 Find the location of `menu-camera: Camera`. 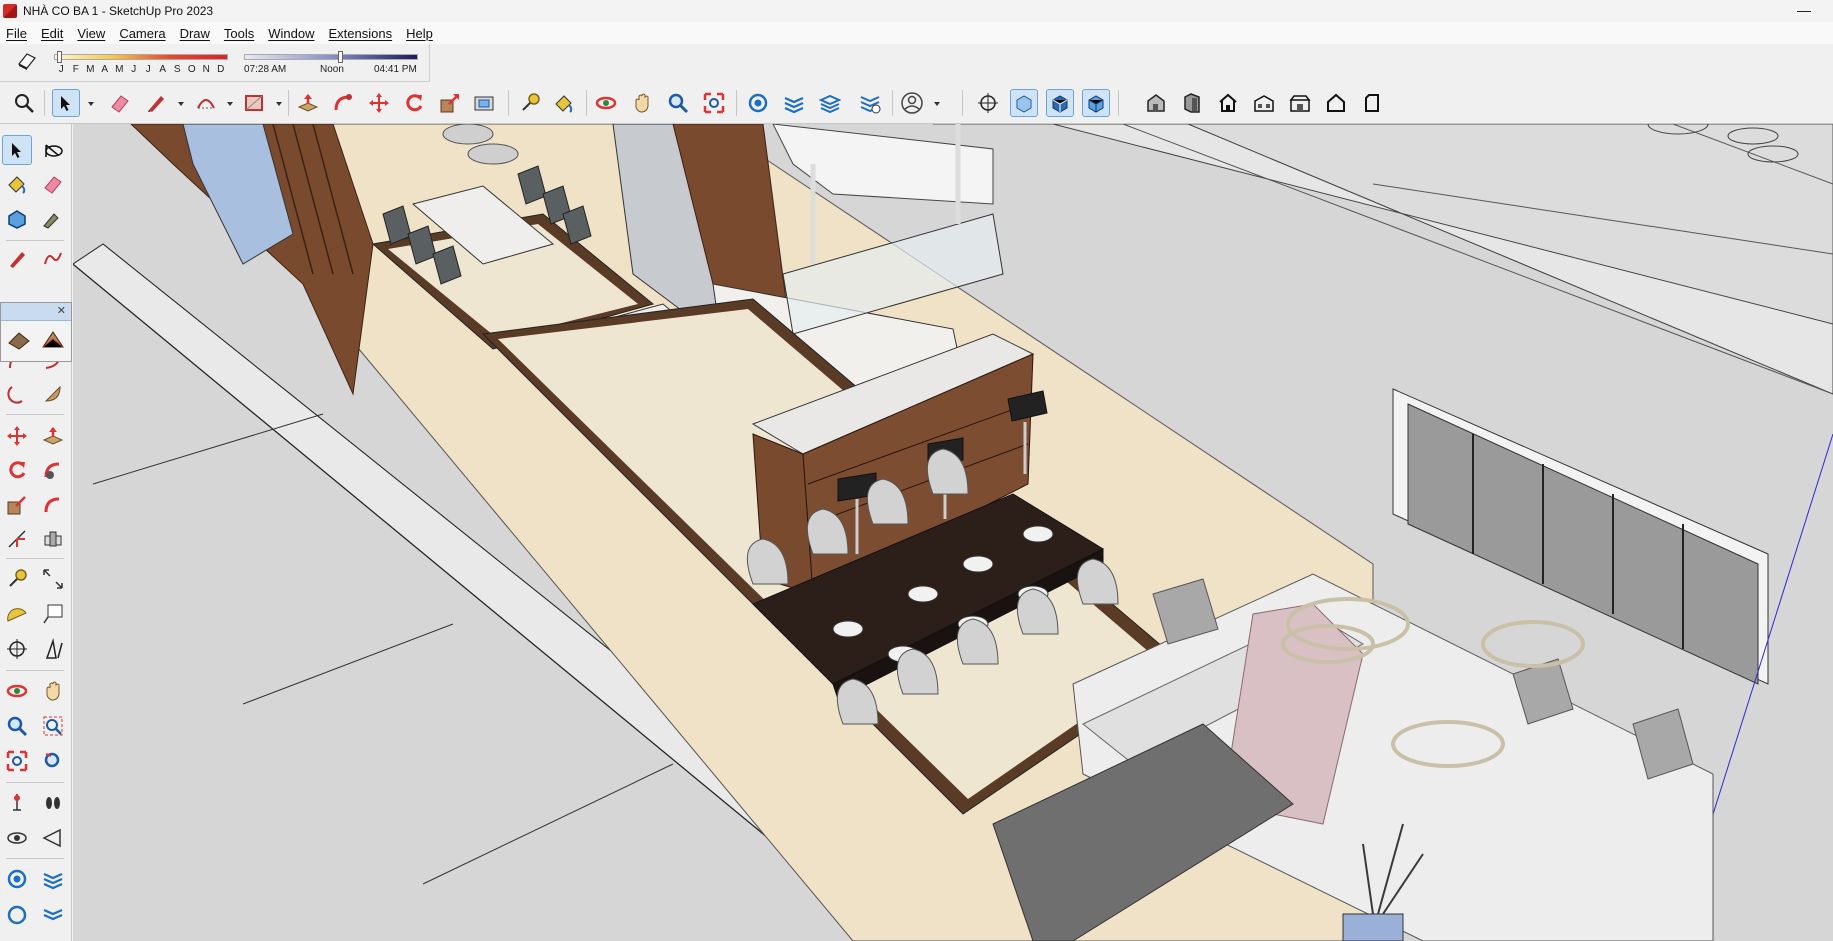

menu-camera: Camera is located at coordinates (142, 33).